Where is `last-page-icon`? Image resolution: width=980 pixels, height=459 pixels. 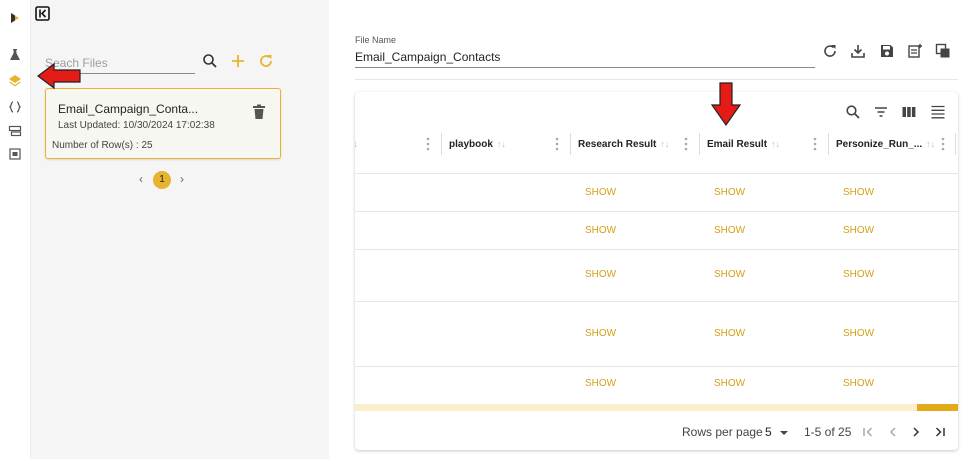
last-page-icon is located at coordinates (940, 432).